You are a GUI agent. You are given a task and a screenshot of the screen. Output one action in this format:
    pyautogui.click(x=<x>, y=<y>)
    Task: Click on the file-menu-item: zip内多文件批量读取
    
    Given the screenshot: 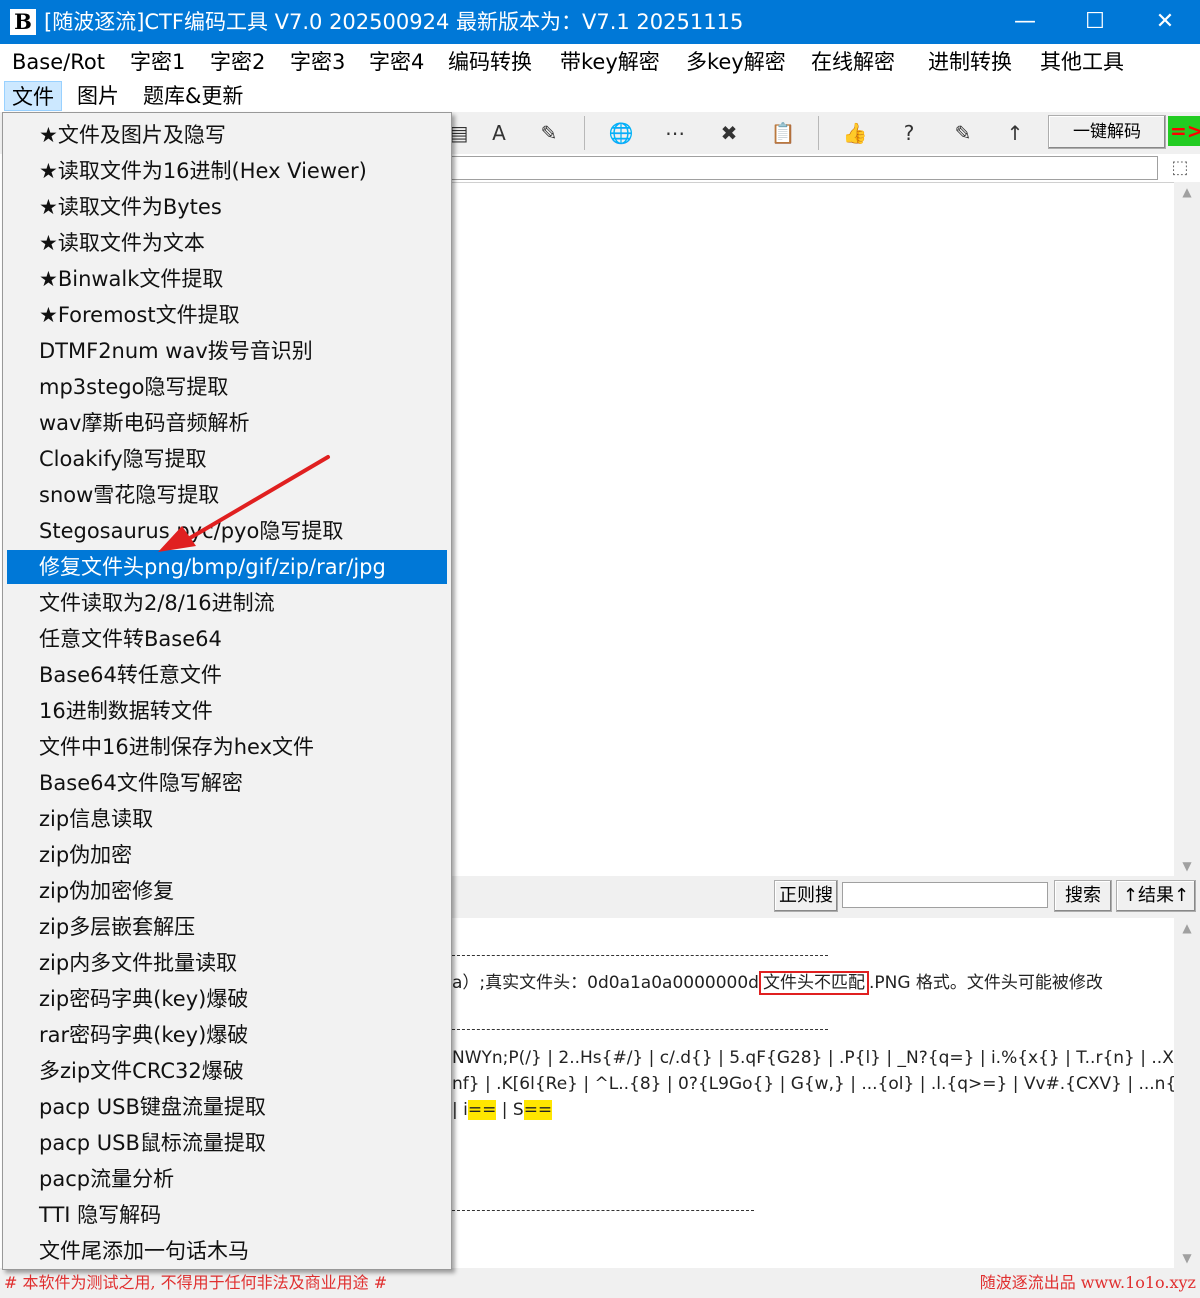 What is the action you would take?
    pyautogui.click(x=227, y=963)
    